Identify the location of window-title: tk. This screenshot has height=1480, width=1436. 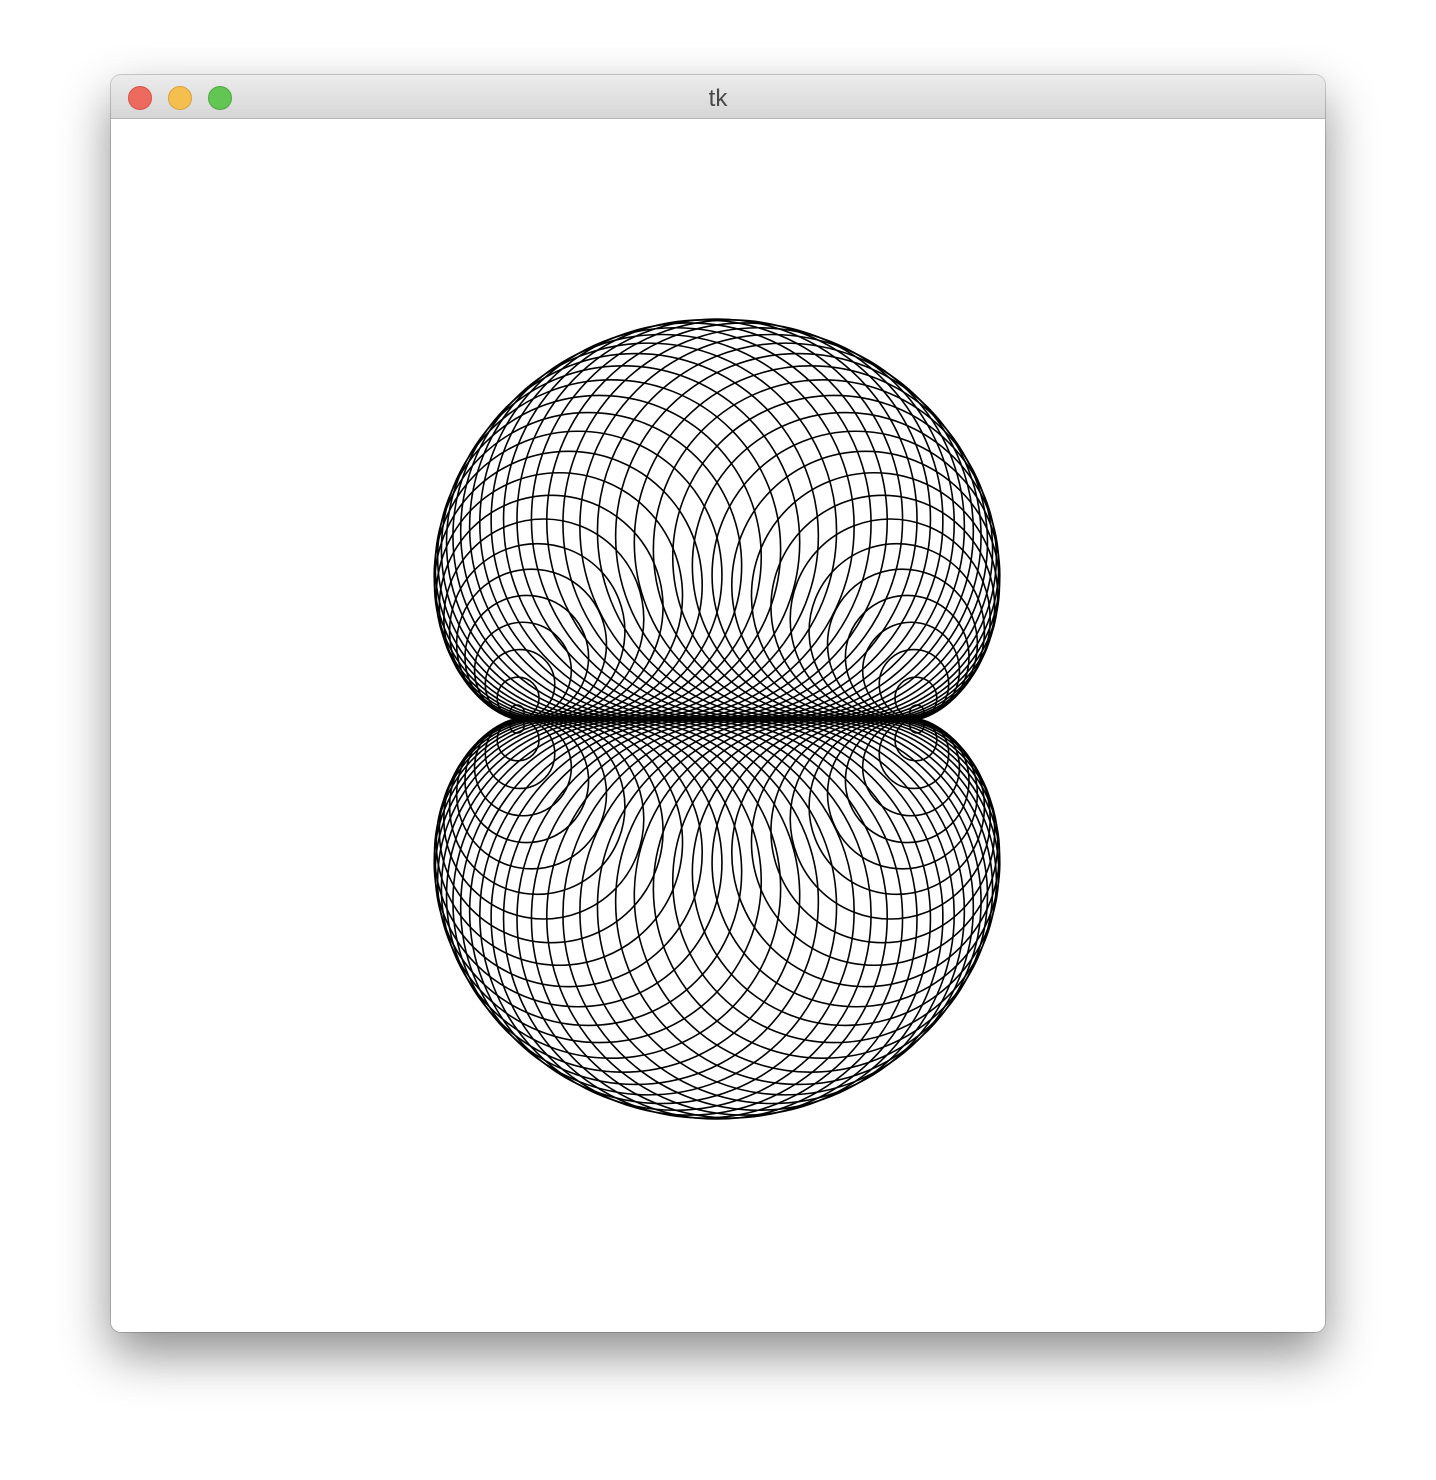
(718, 98).